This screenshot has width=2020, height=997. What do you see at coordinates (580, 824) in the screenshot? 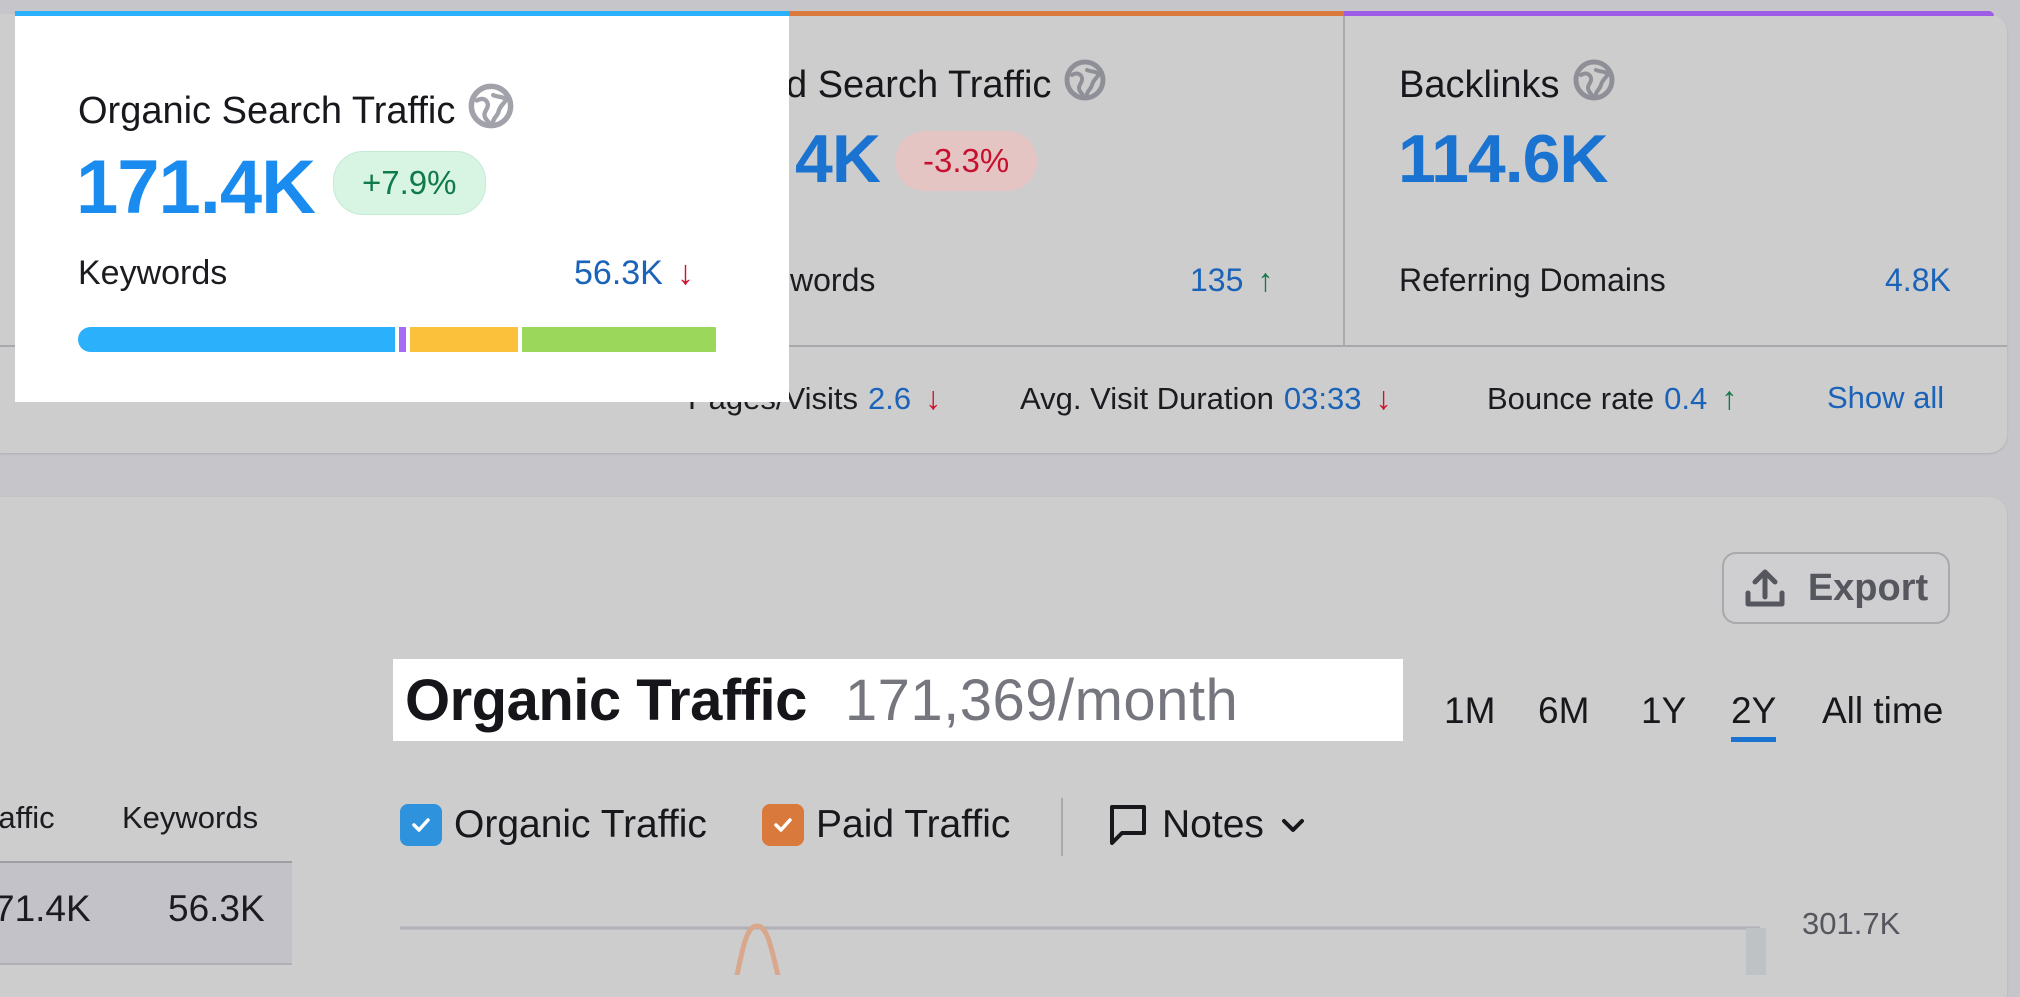
I see `legend-label: Organic Traffic` at bounding box center [580, 824].